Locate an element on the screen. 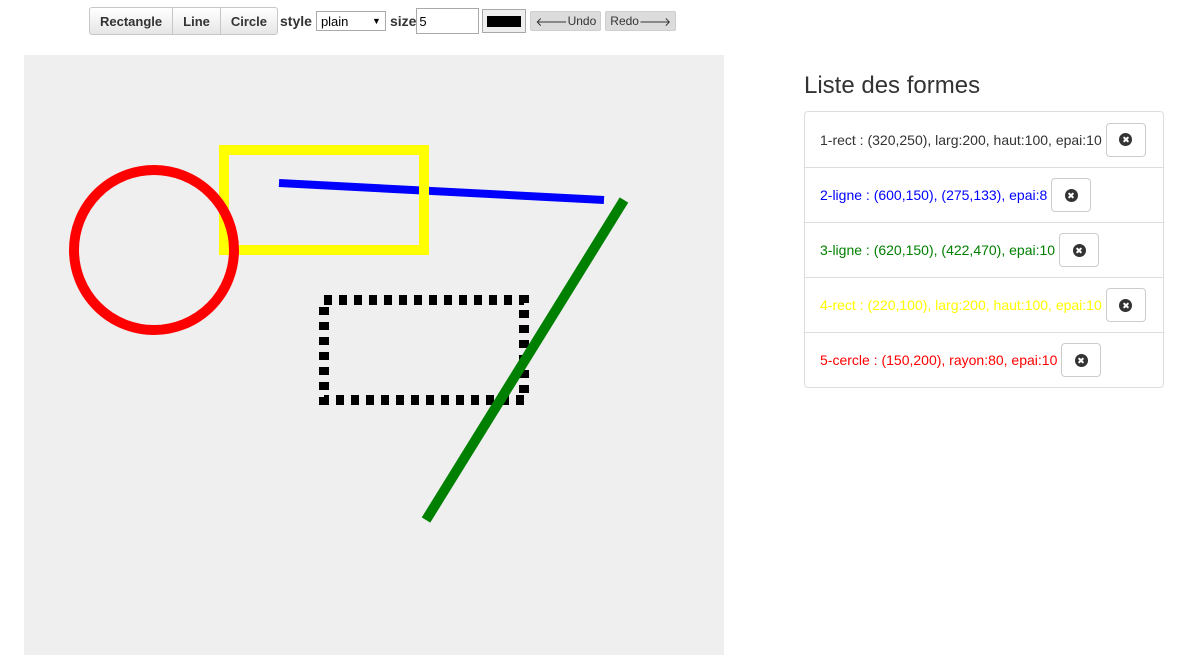  size-input: 5 is located at coordinates (448, 21).